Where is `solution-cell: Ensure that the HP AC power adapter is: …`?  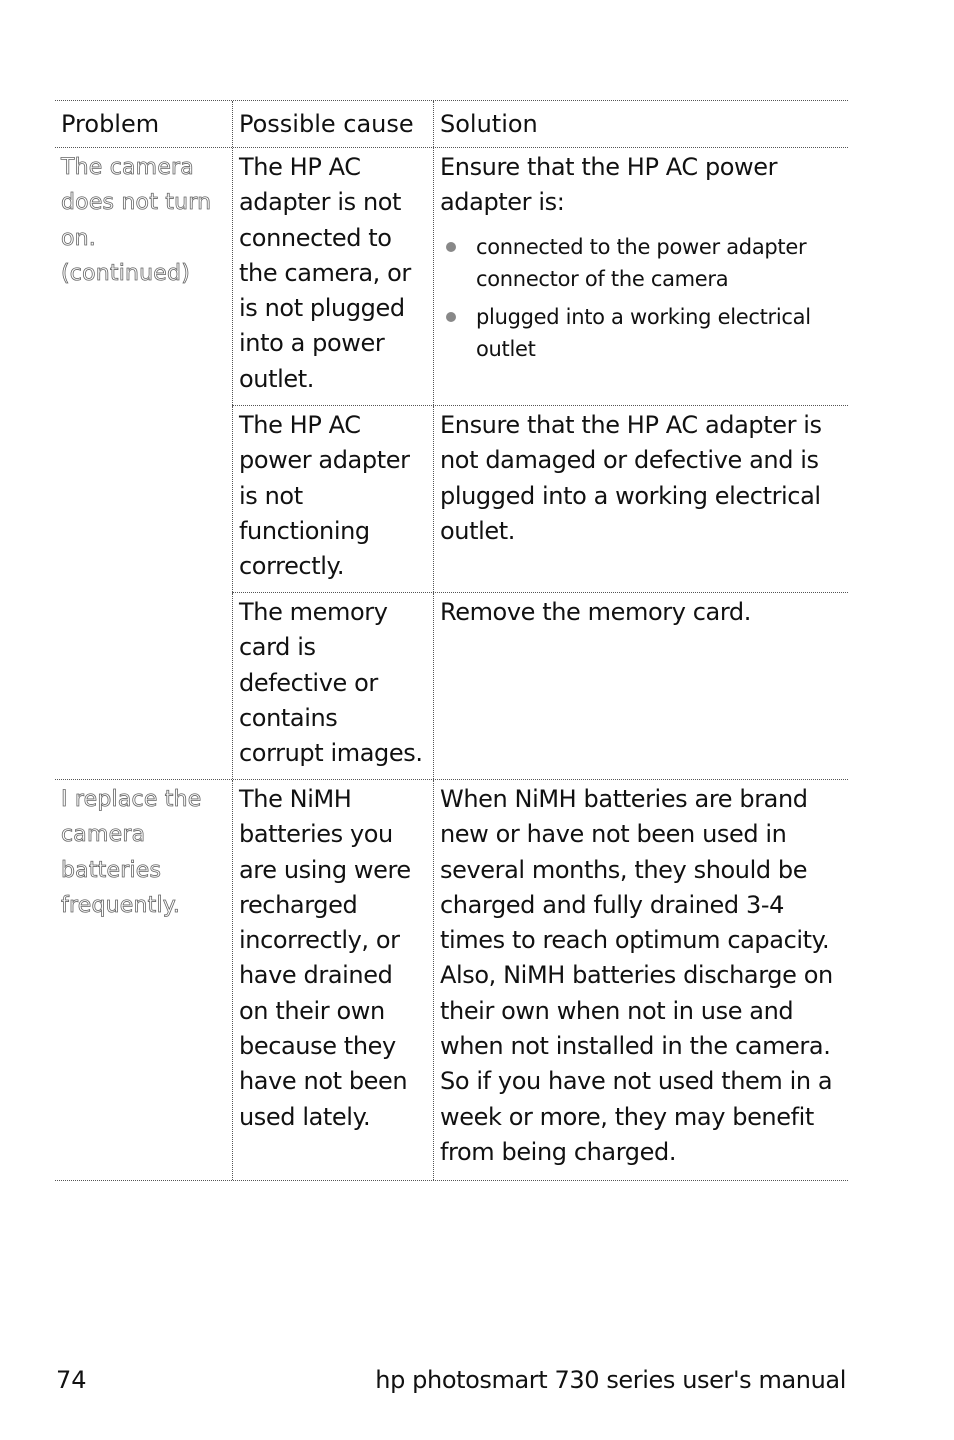 solution-cell: Ensure that the HP AC power adapter is: … is located at coordinates (640, 276).